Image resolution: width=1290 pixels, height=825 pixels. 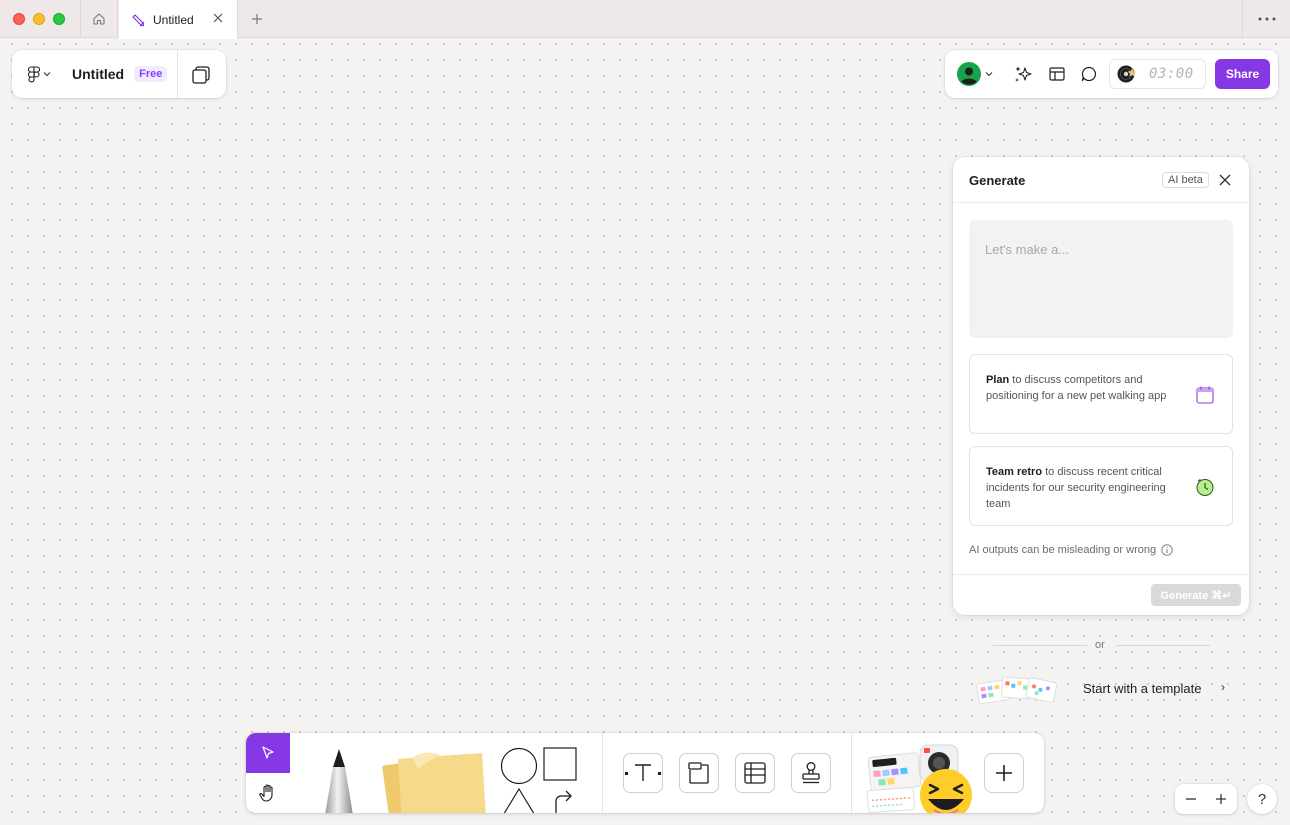 I want to click on help-button: ?, so click(x=1262, y=799).